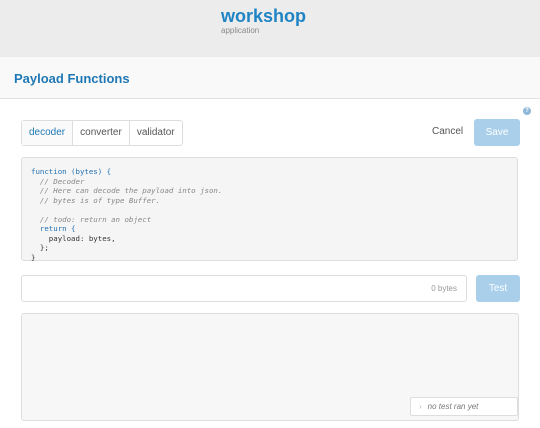 This screenshot has height=428, width=540. What do you see at coordinates (91, 219) in the screenshot?
I see `code-line: // todo: return an object` at bounding box center [91, 219].